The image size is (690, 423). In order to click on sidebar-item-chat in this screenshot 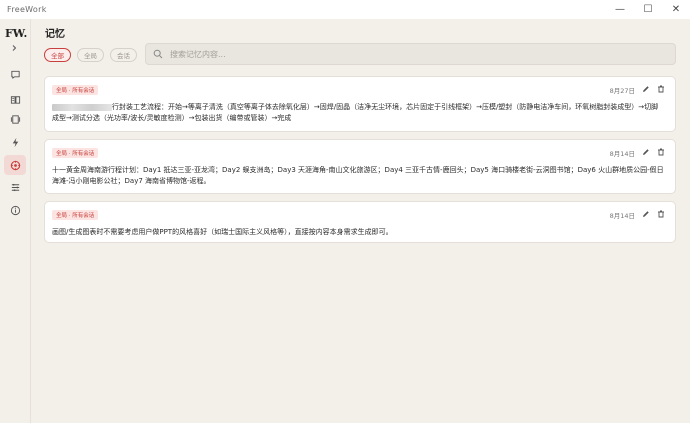, I will do `click(15, 74)`.